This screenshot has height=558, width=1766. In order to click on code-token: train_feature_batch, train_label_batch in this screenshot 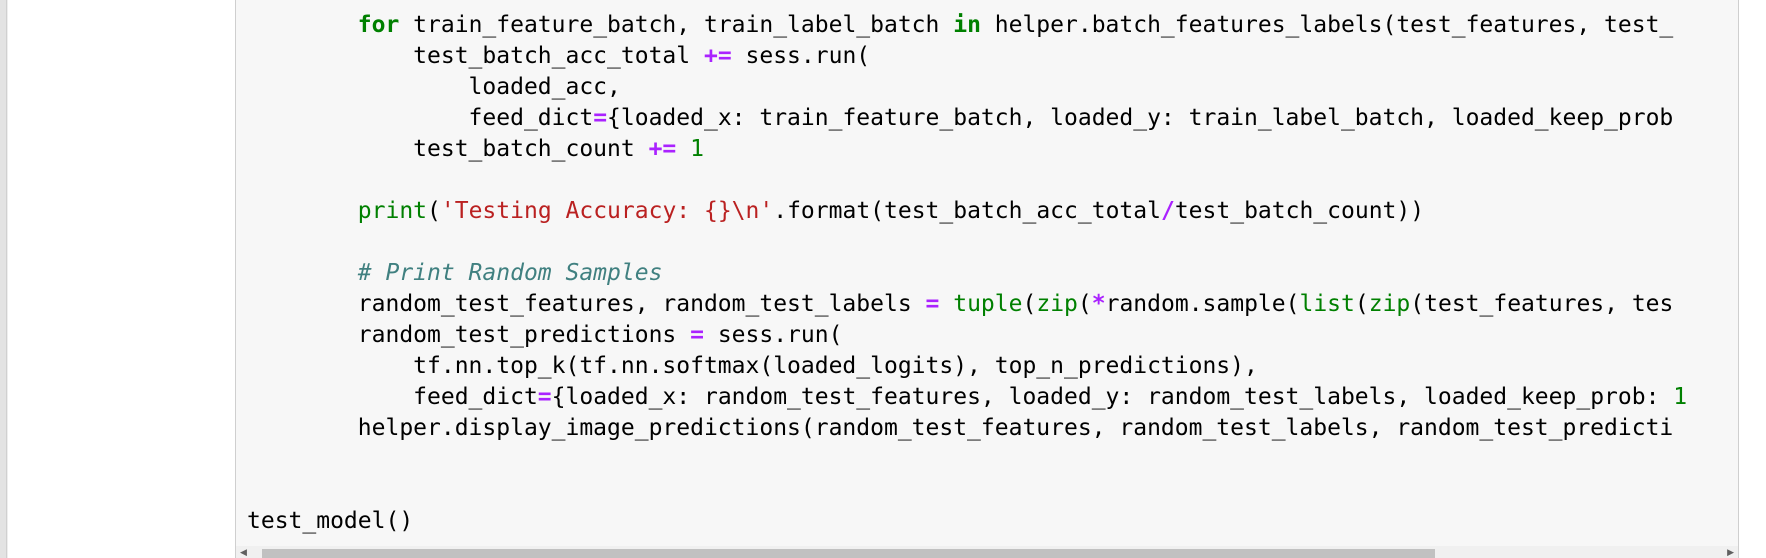, I will do `click(676, 25)`.